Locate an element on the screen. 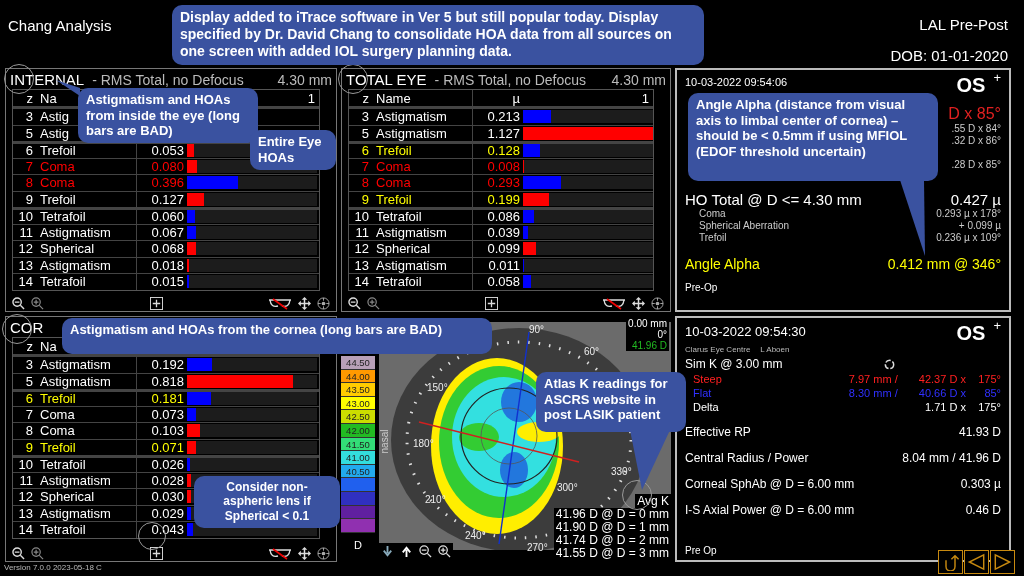 This screenshot has height=576, width=1024. next-button is located at coordinates (1002, 562).